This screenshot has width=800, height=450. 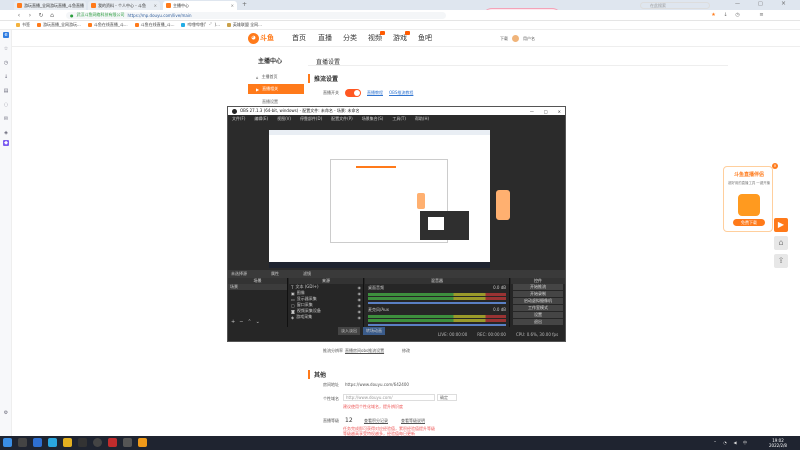 I want to click on download-icon: ↓, so click(x=6, y=77).